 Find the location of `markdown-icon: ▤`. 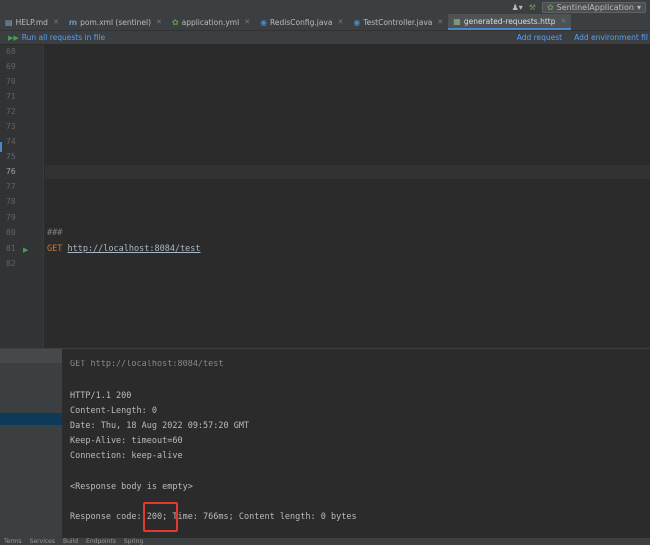

markdown-icon: ▤ is located at coordinates (9, 22).